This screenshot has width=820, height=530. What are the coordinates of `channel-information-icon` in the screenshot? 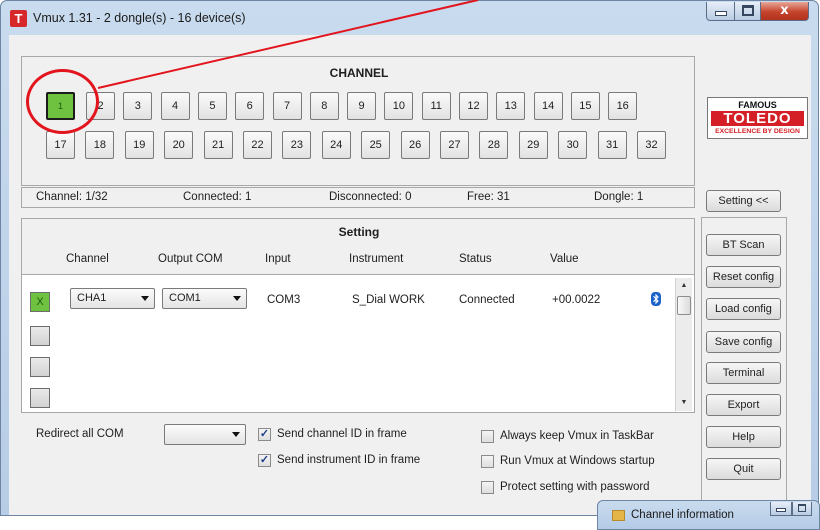 It's located at (618, 515).